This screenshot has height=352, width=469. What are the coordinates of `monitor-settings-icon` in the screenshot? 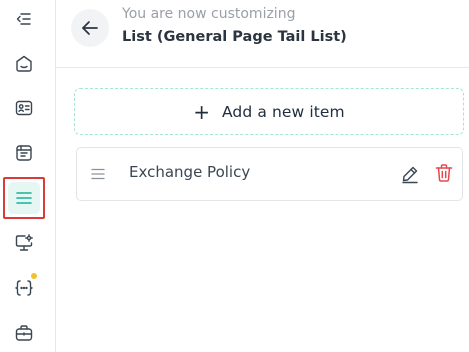 It's located at (24, 242).